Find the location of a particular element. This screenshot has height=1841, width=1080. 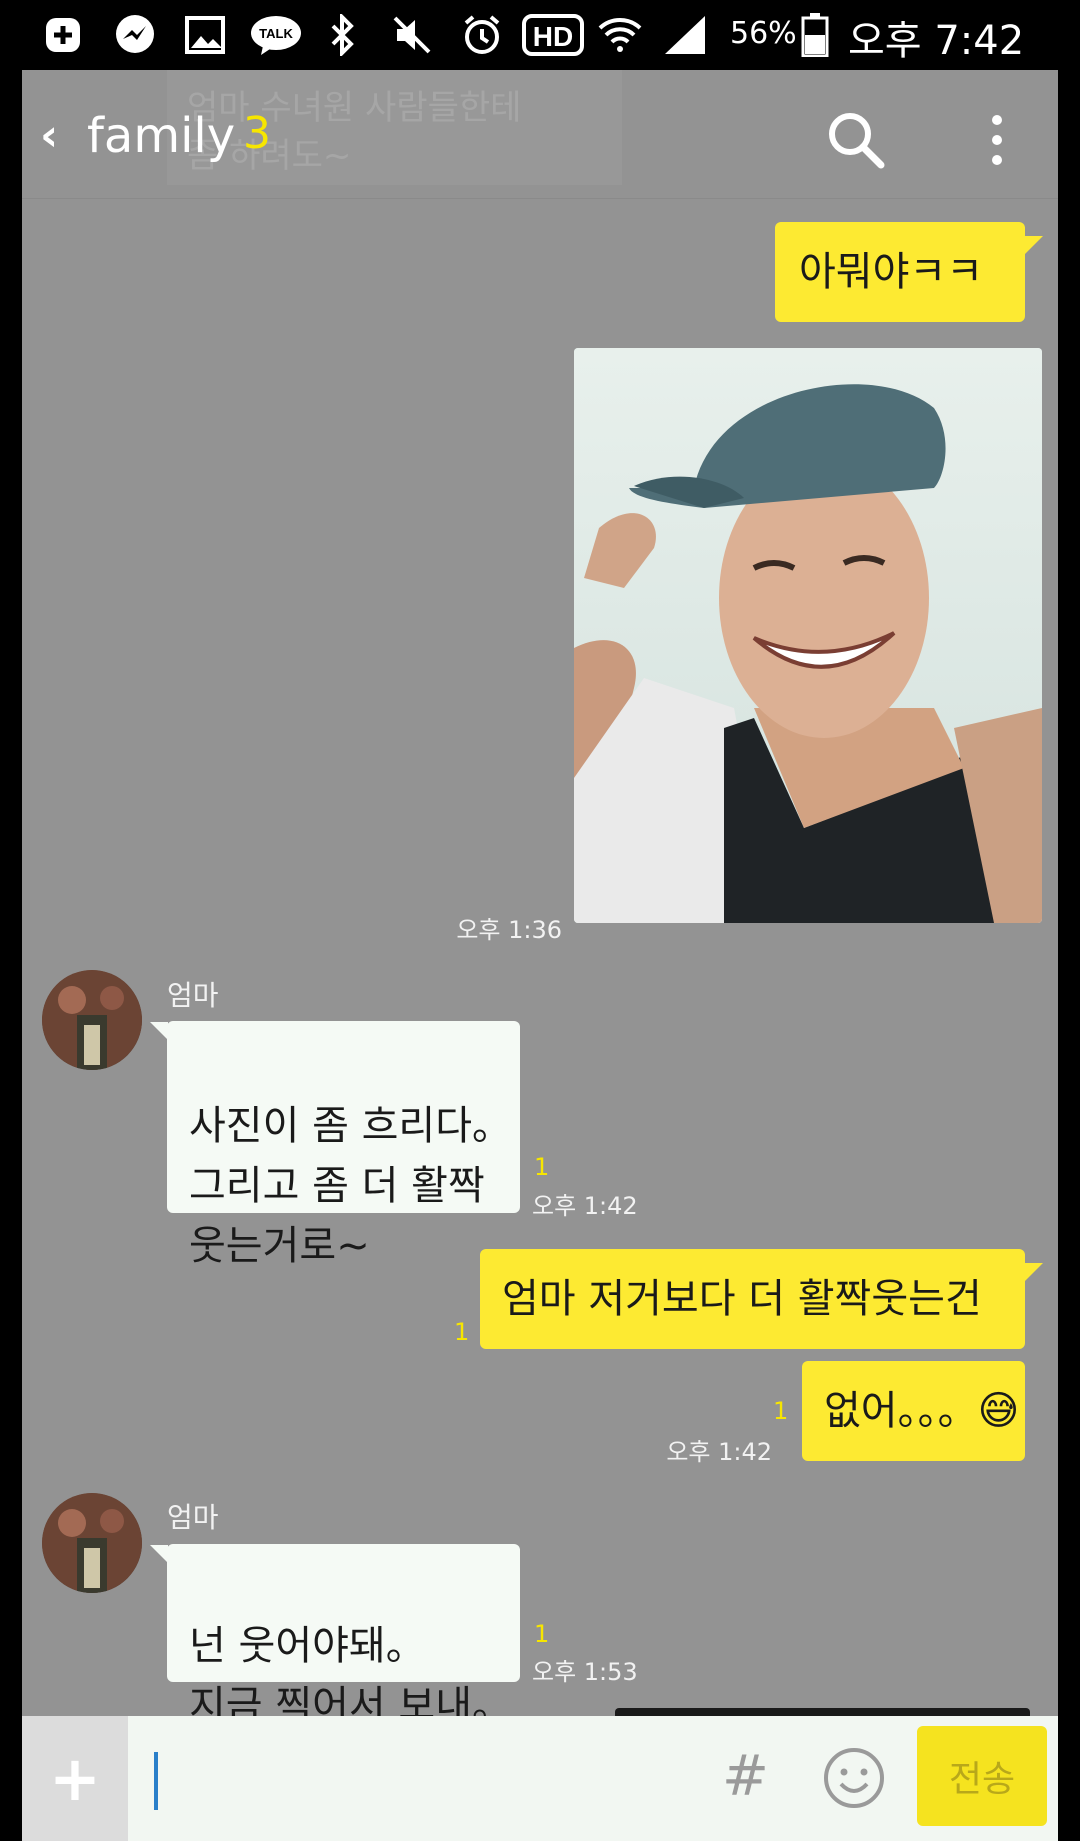

signal-icon is located at coordinates (685, 35).